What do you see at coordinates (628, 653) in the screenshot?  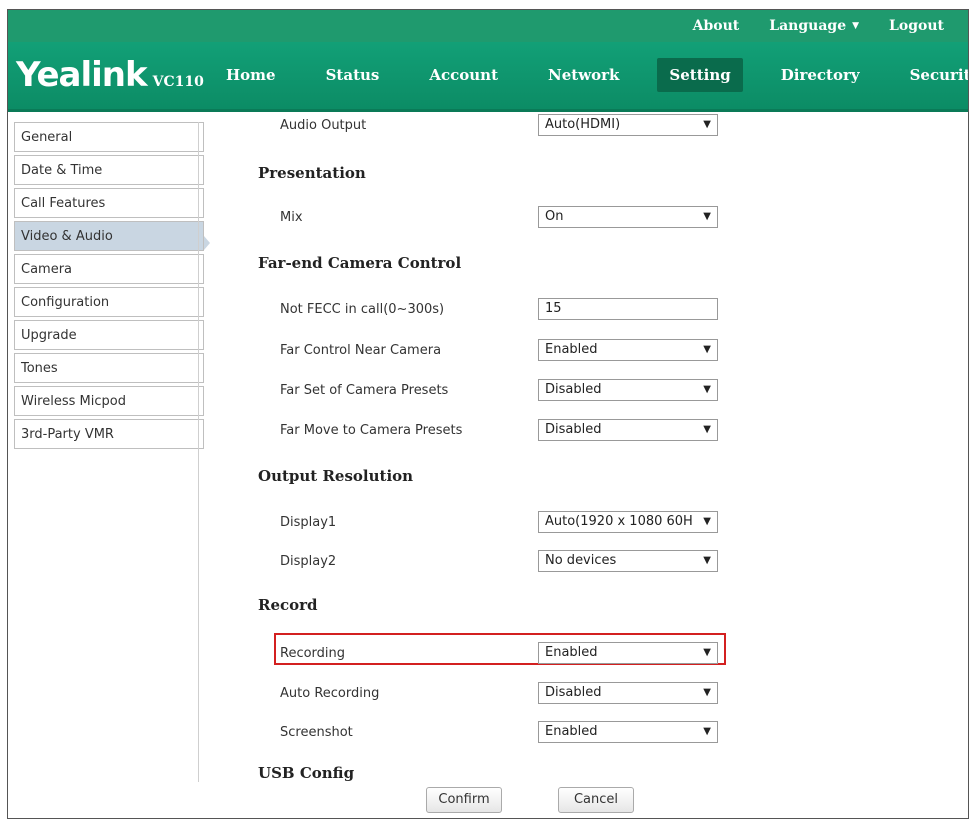 I see `recording-select: Enabled ▼` at bounding box center [628, 653].